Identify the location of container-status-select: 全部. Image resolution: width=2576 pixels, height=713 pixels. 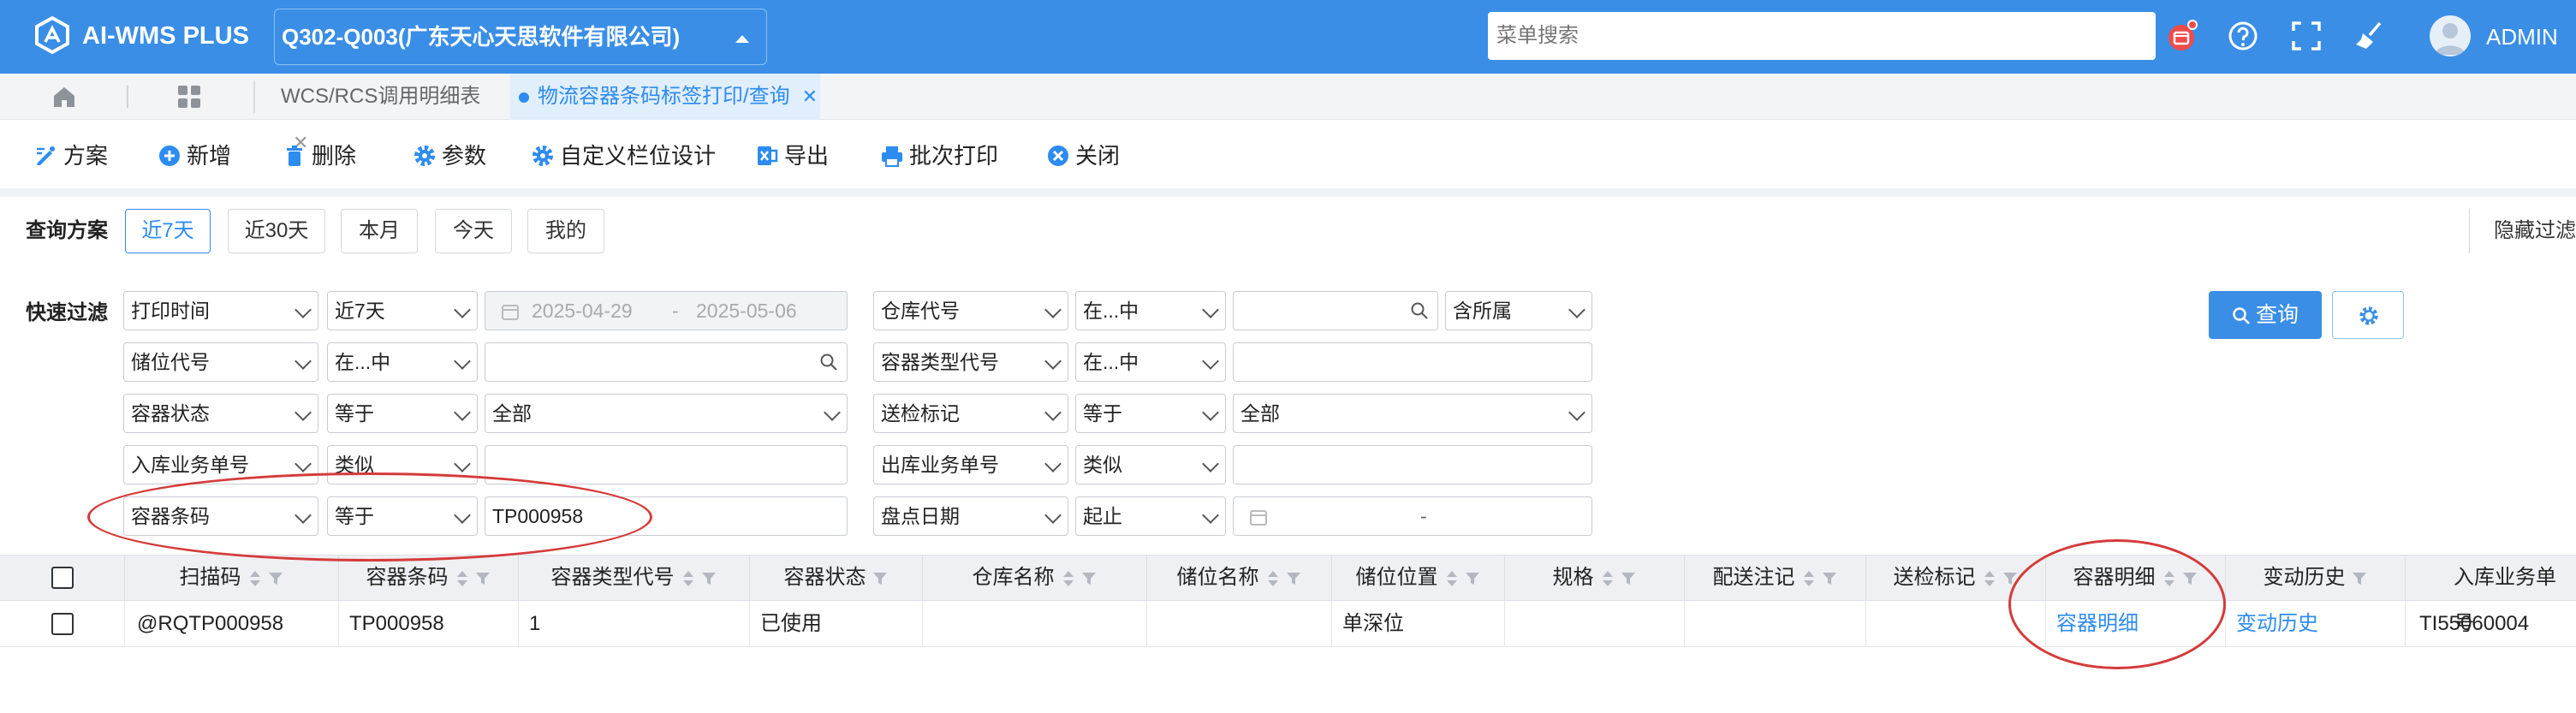
(666, 413).